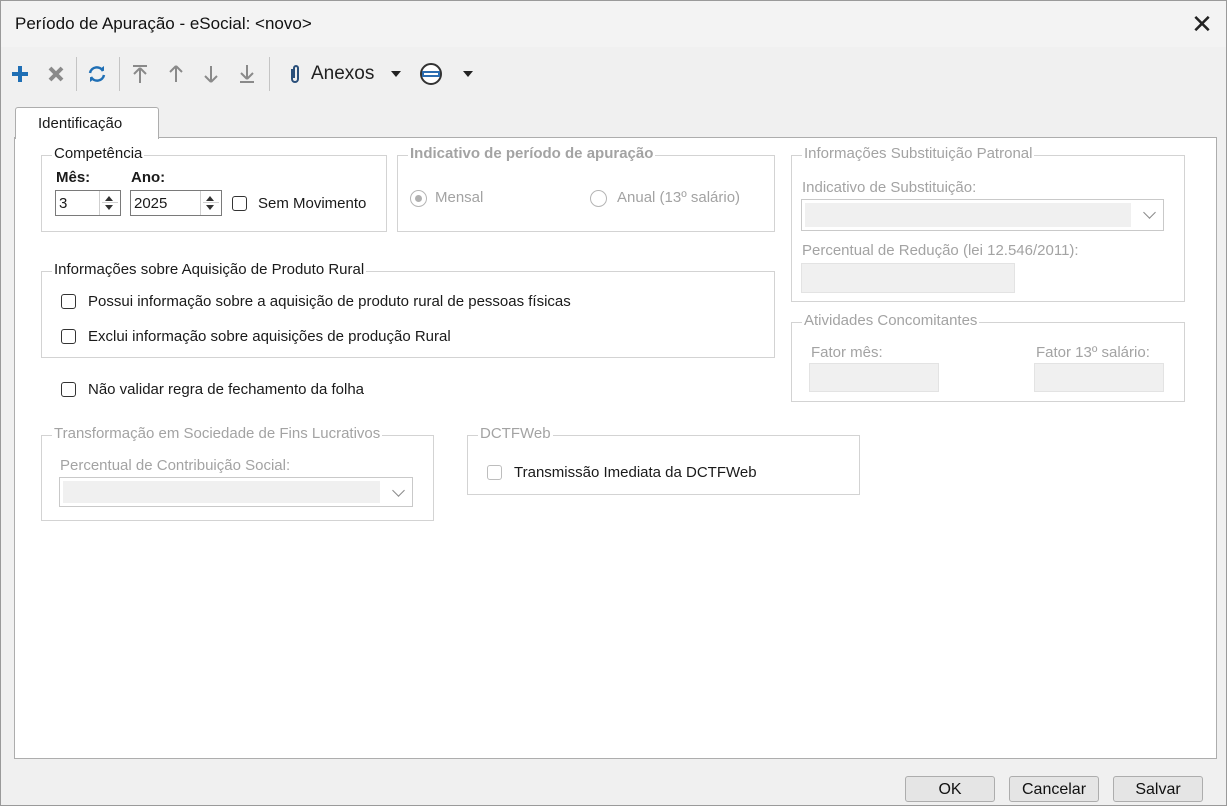 The width and height of the screenshot is (1227, 806). What do you see at coordinates (1054, 789) in the screenshot?
I see `cancel-button: Cancelar` at bounding box center [1054, 789].